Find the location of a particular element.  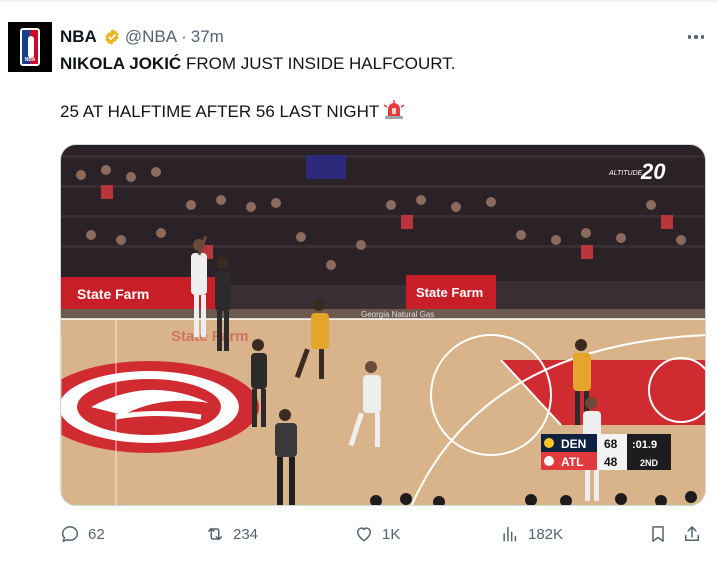

views-count: 182K is located at coordinates (546, 534).